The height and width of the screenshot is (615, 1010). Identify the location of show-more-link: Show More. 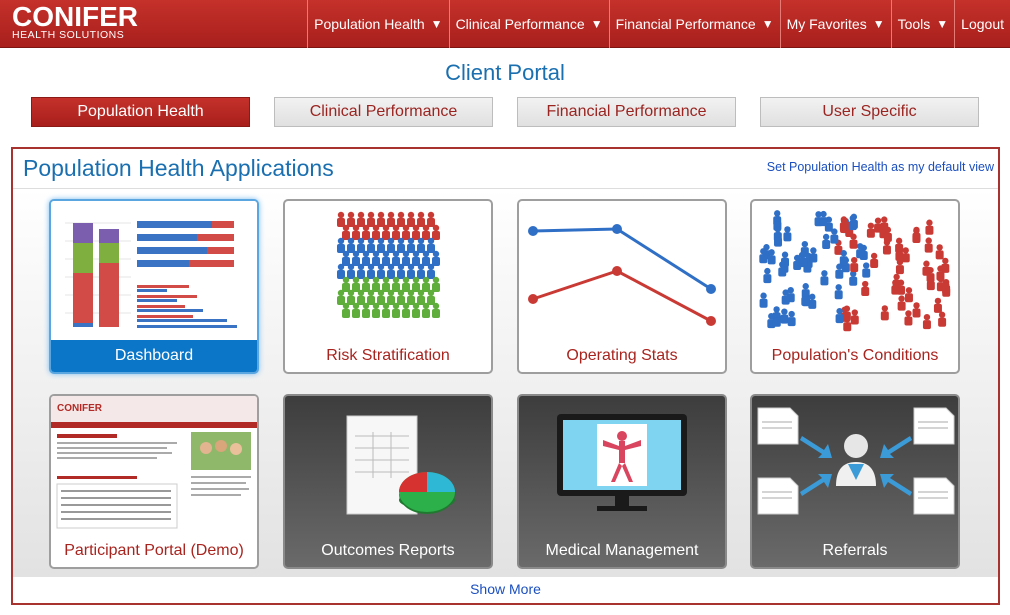
(505, 589).